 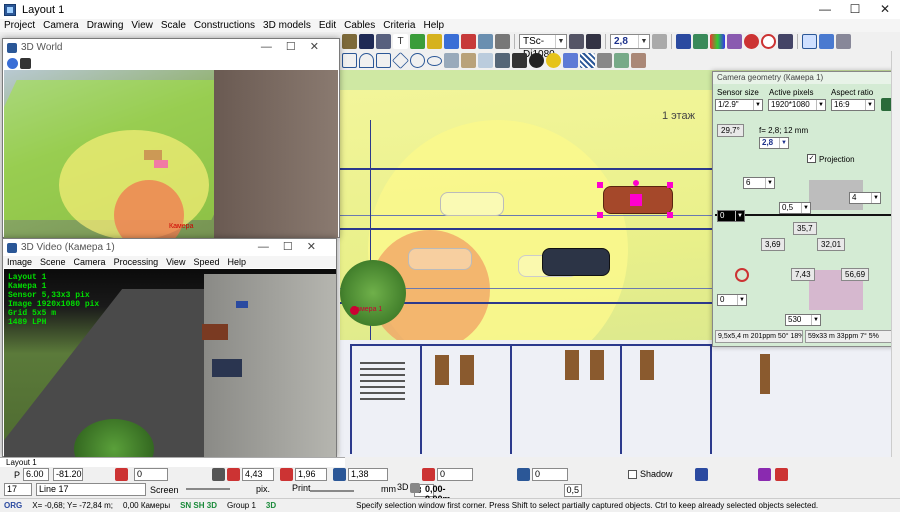 I want to click on image-icon, so click(x=485, y=41).